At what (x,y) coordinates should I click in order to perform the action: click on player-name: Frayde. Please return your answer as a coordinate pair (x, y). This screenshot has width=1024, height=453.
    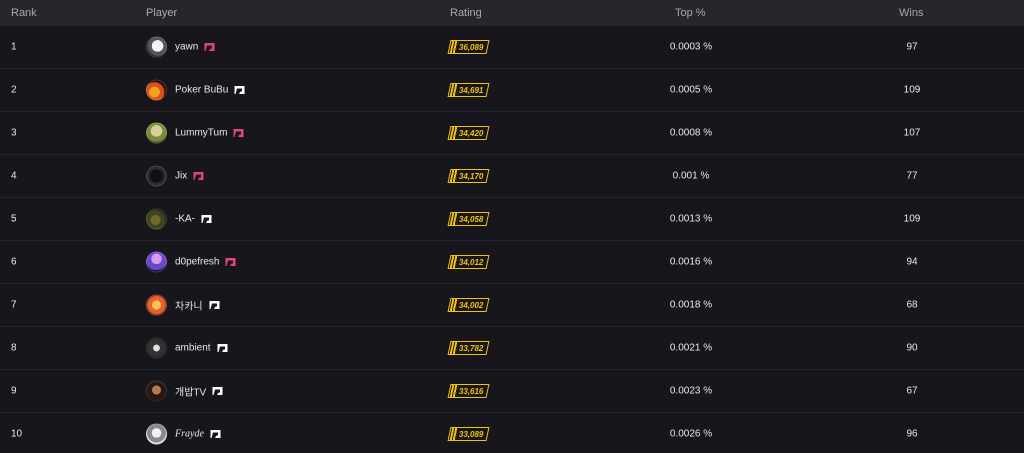
    Looking at the image, I should click on (189, 434).